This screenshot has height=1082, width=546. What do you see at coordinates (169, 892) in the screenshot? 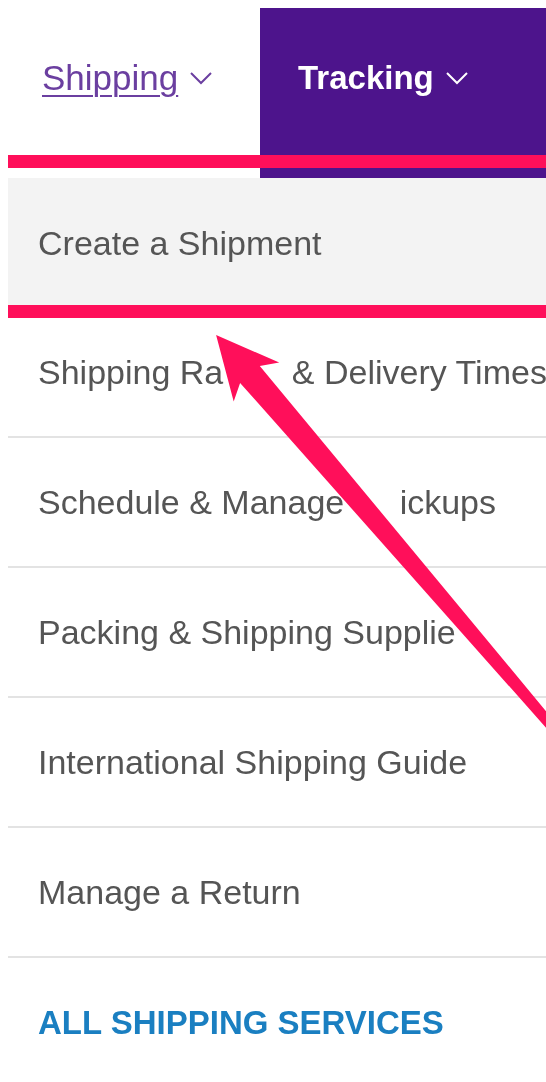
I see `menu-item: Manage a Return` at bounding box center [169, 892].